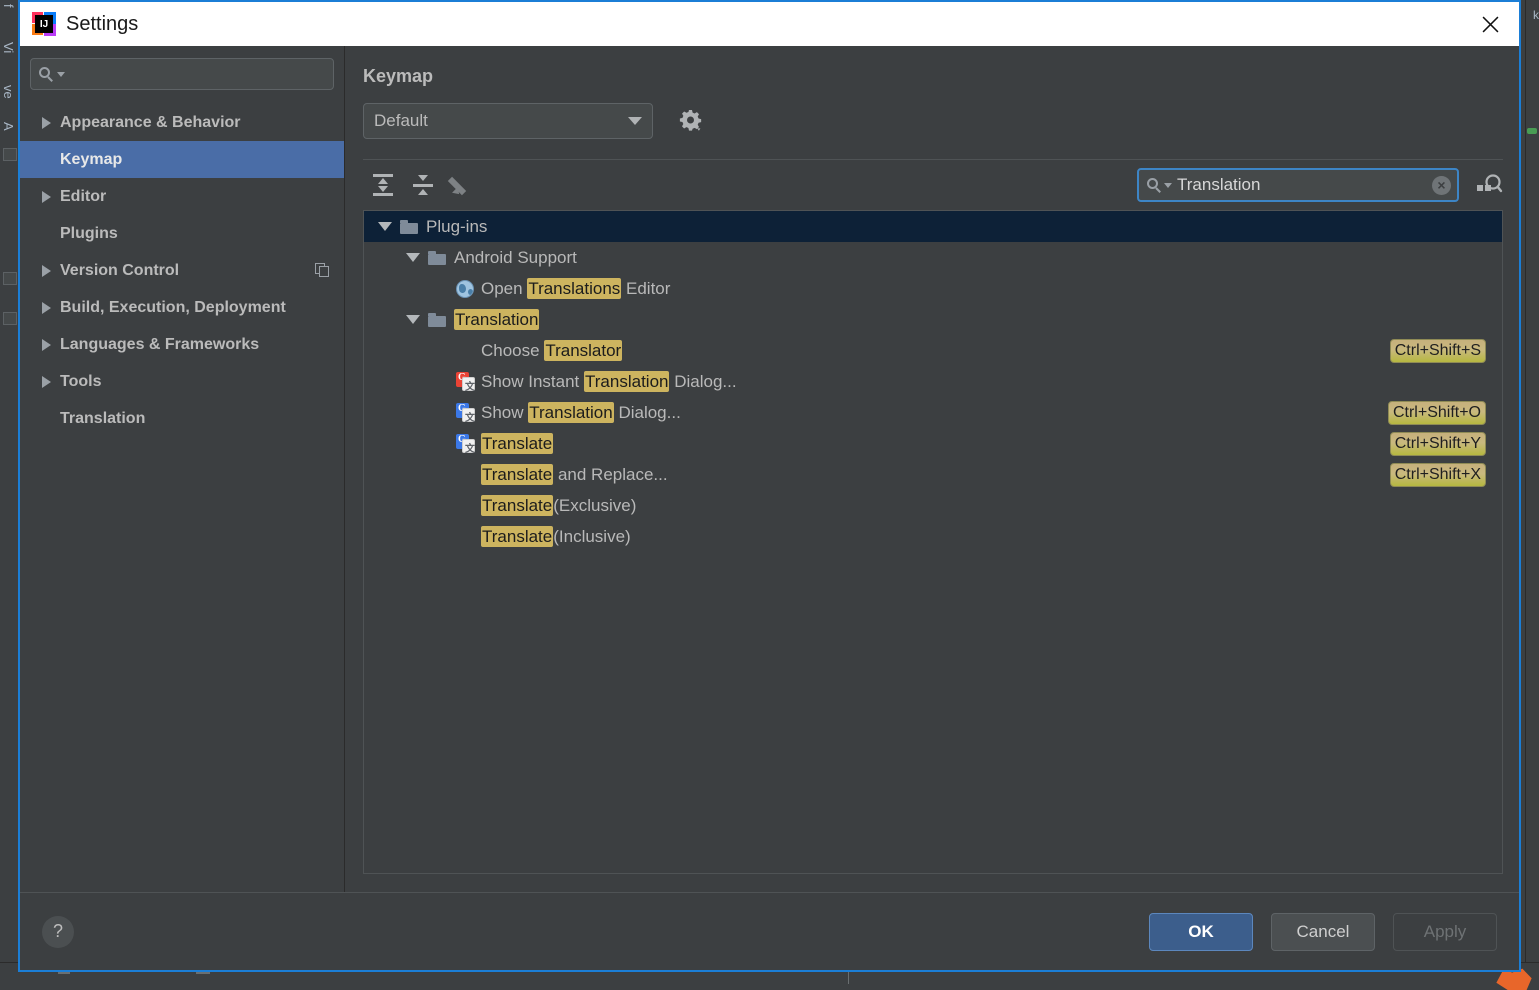 The height and width of the screenshot is (990, 1539). I want to click on search-input: Translation ×, so click(1298, 185).